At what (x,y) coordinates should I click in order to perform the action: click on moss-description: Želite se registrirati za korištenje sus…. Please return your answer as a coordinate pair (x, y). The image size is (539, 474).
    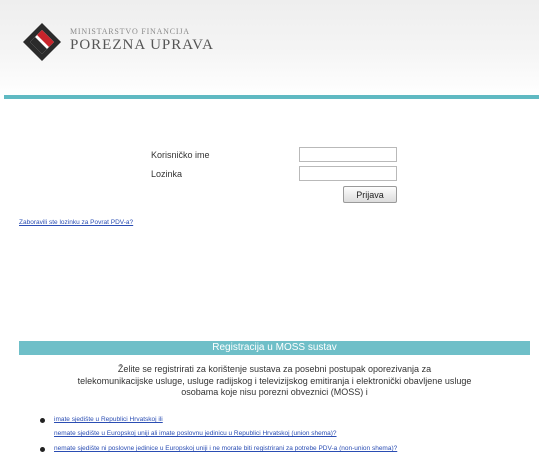
    Looking at the image, I should click on (274, 381).